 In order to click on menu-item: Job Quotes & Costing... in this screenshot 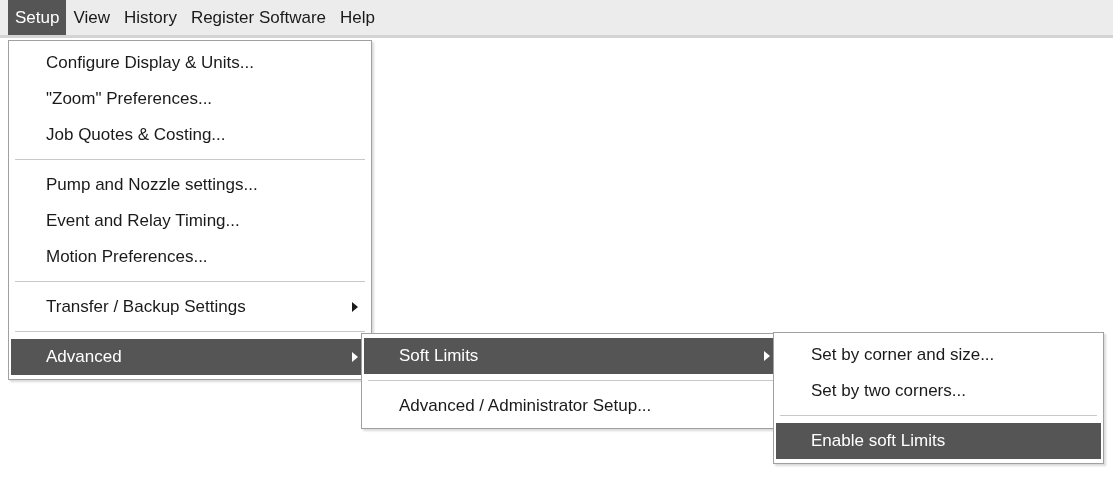, I will do `click(190, 135)`.